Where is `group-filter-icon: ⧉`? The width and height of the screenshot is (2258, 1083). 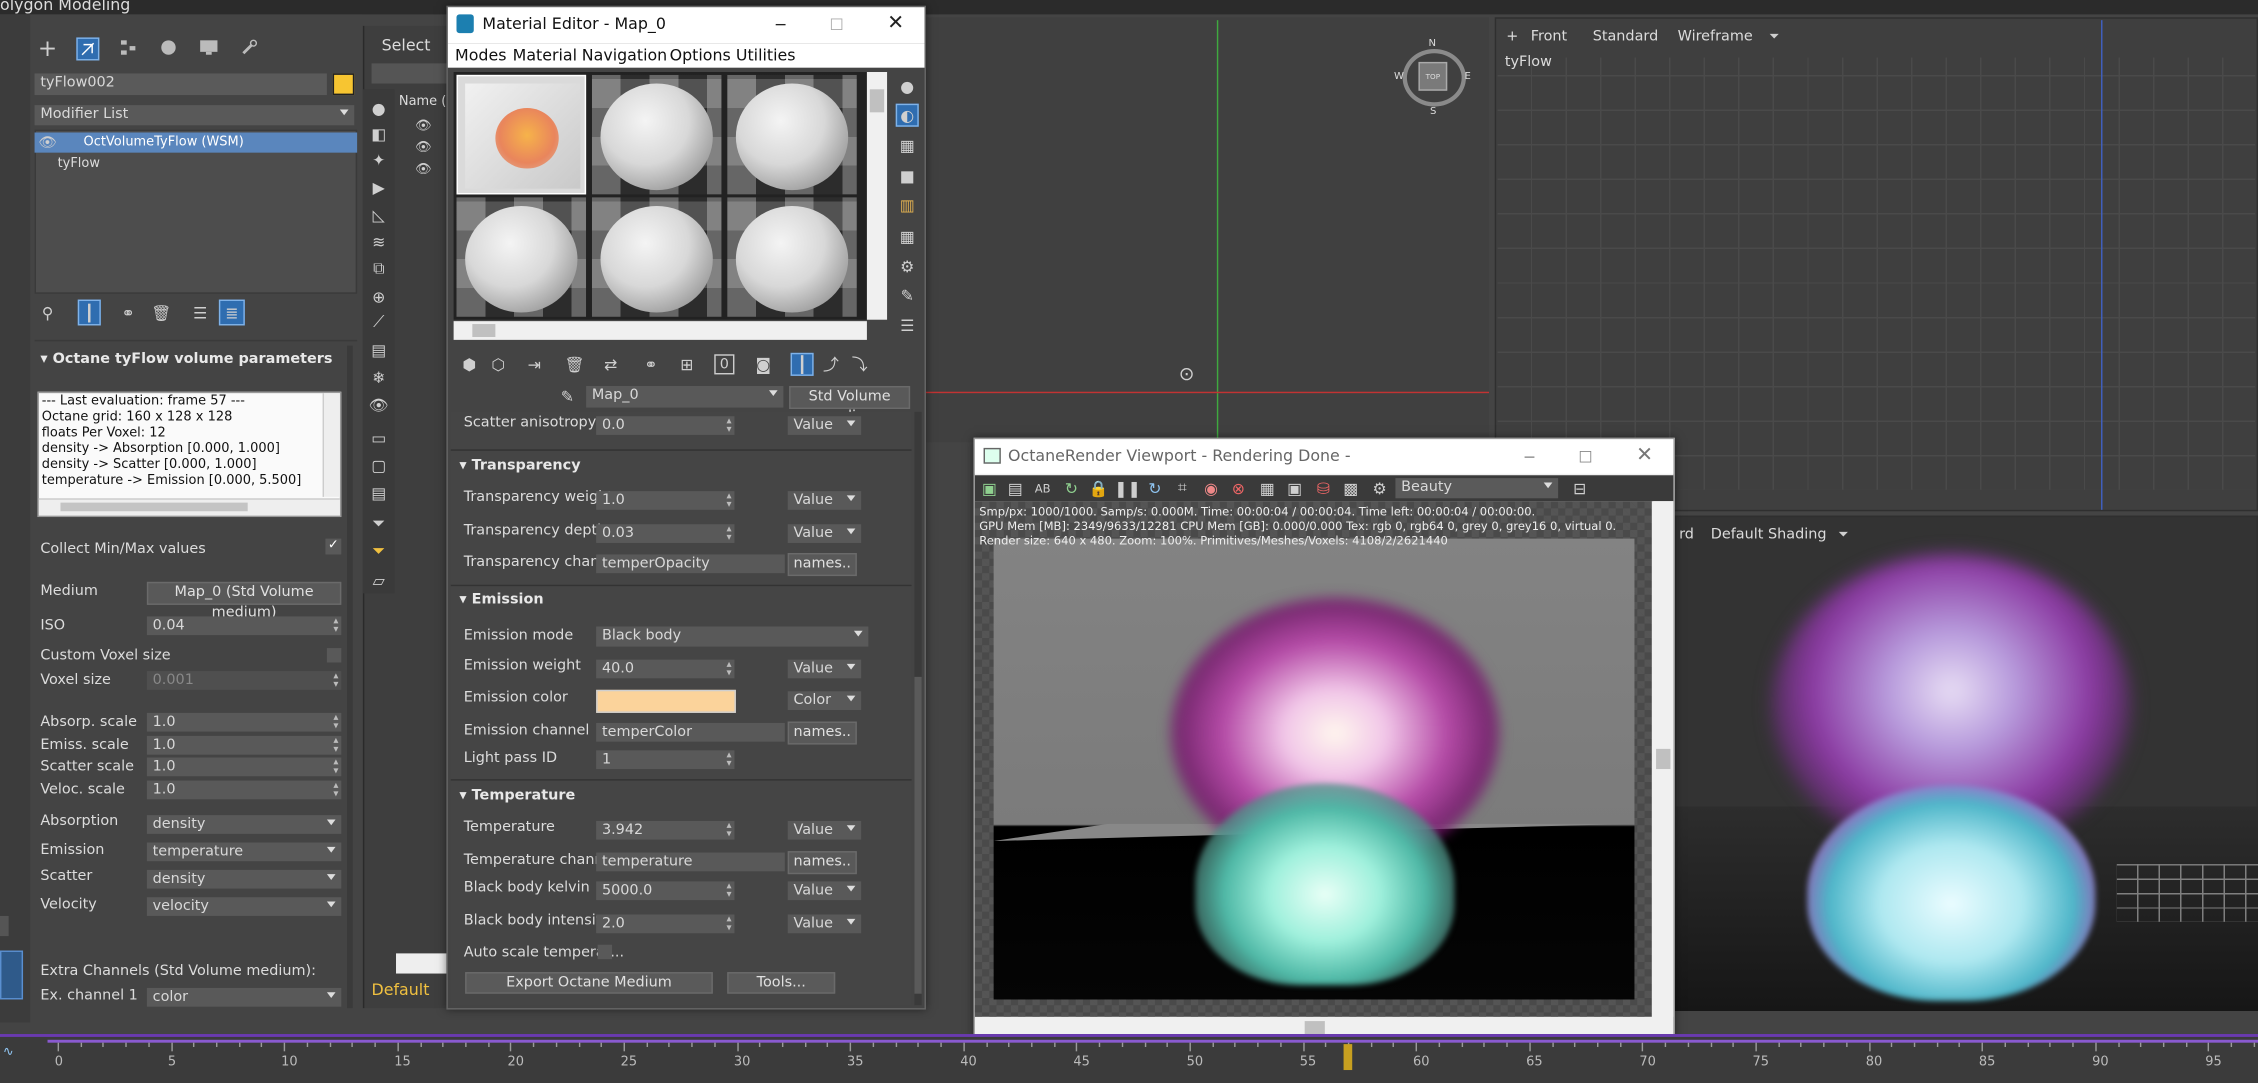 group-filter-icon: ⧉ is located at coordinates (379, 269).